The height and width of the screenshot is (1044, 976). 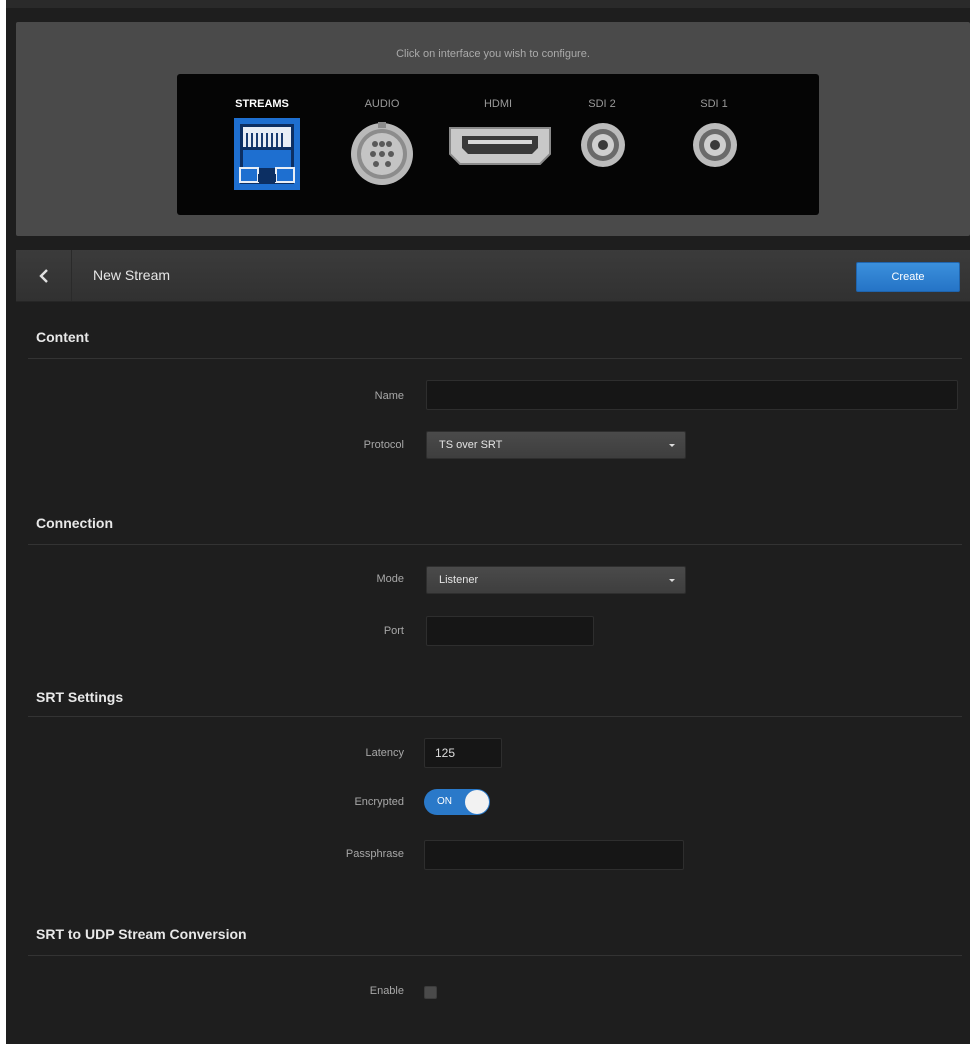 I want to click on hdmi-port-icon, so click(x=500, y=146).